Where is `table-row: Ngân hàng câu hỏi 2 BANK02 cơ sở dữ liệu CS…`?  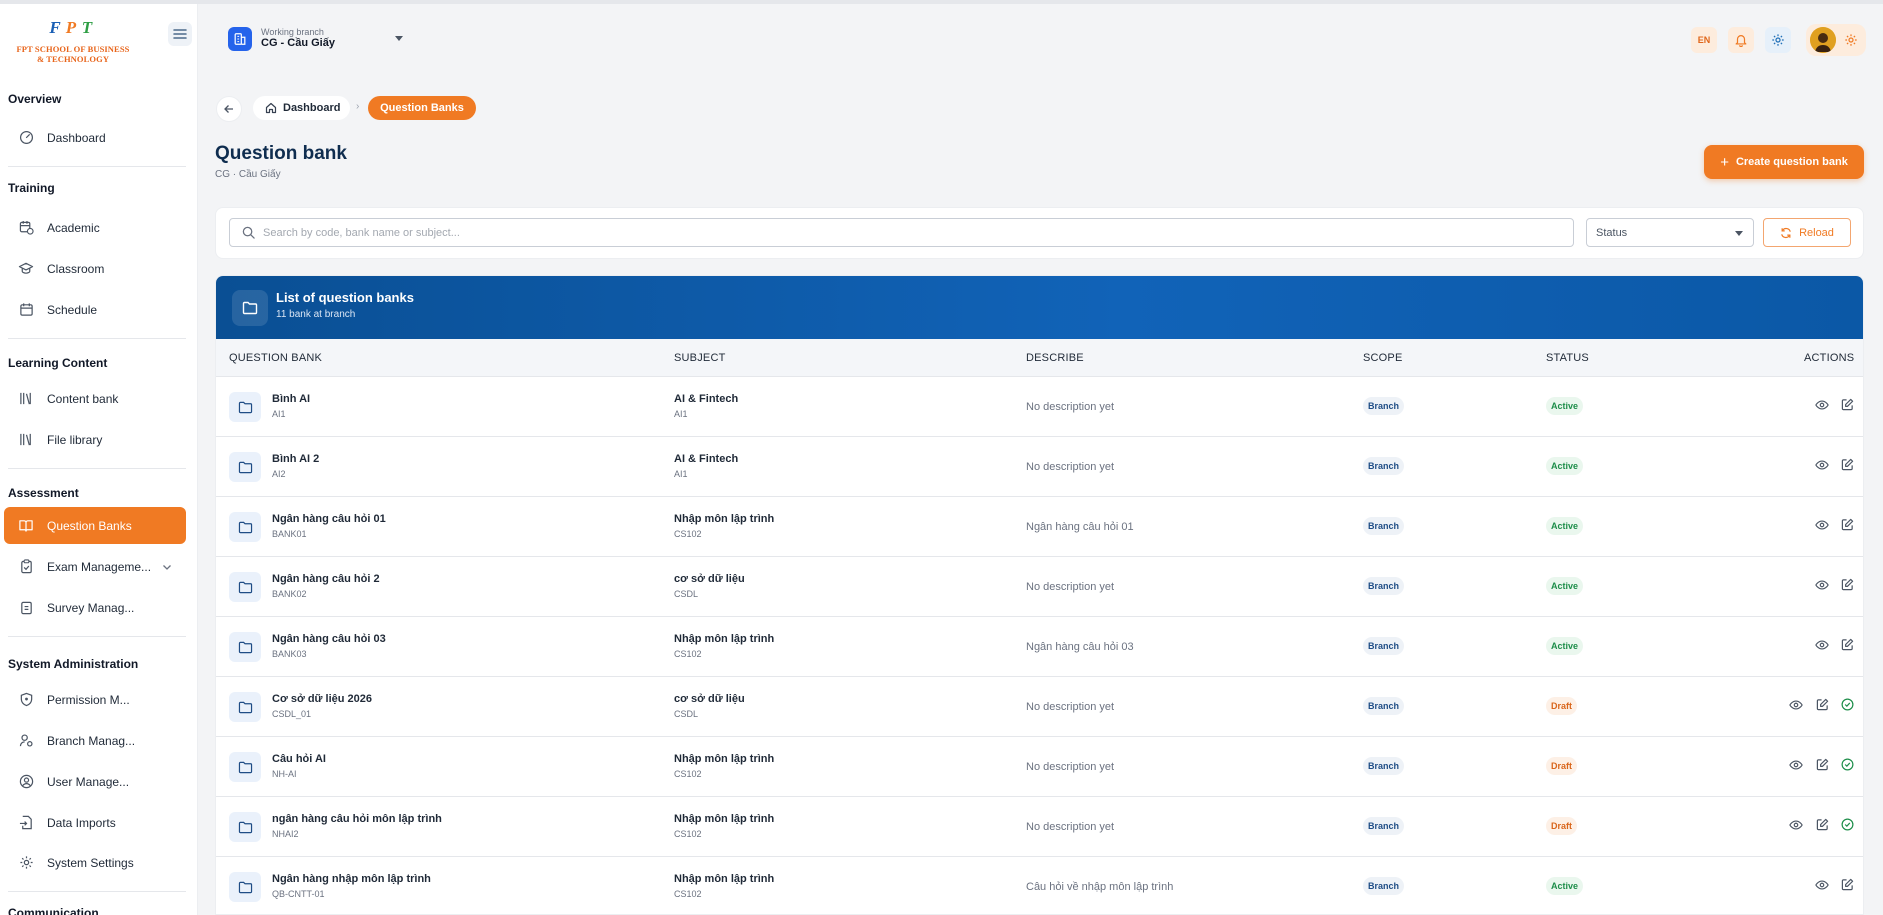
table-row: Ngân hàng câu hỏi 2 BANK02 cơ sở dữ liệu CS… is located at coordinates (1039, 587).